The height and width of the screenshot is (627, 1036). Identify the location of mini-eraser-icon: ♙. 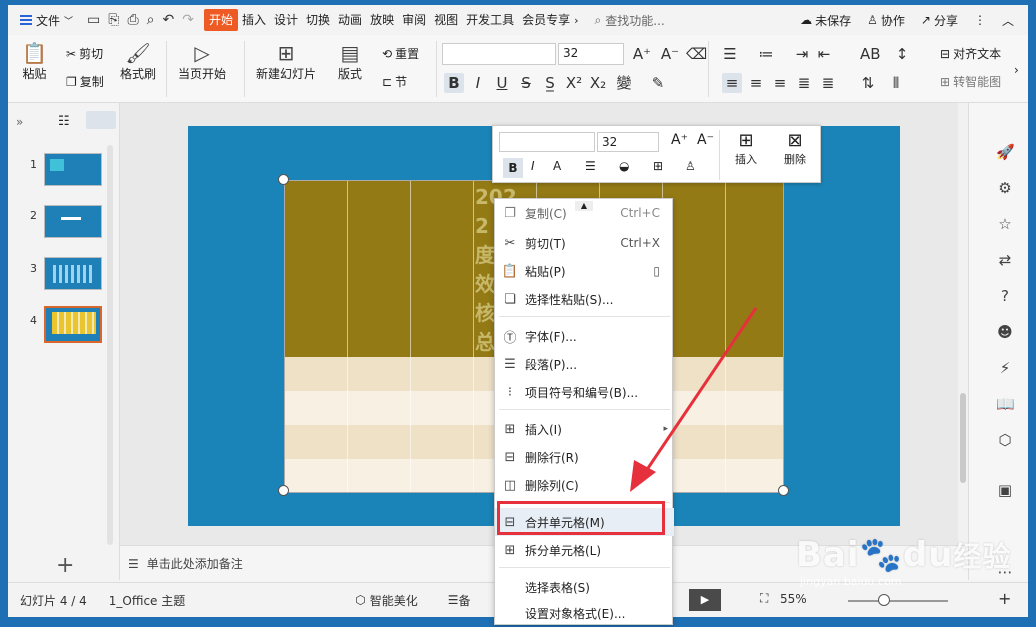
(690, 166).